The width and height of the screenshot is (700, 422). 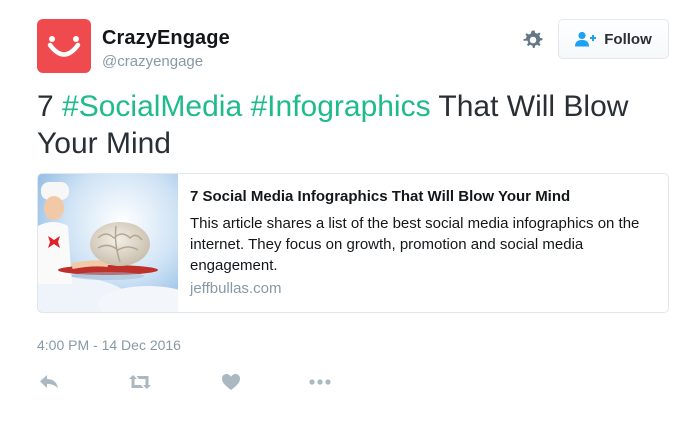 What do you see at coordinates (586, 39) in the screenshot?
I see `add-user-icon` at bounding box center [586, 39].